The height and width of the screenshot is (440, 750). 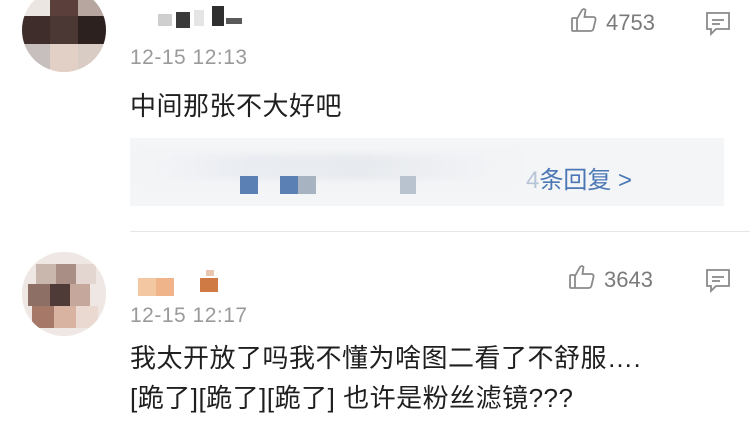 I want to click on view-replies-link: 4条回复 >, so click(x=579, y=177).